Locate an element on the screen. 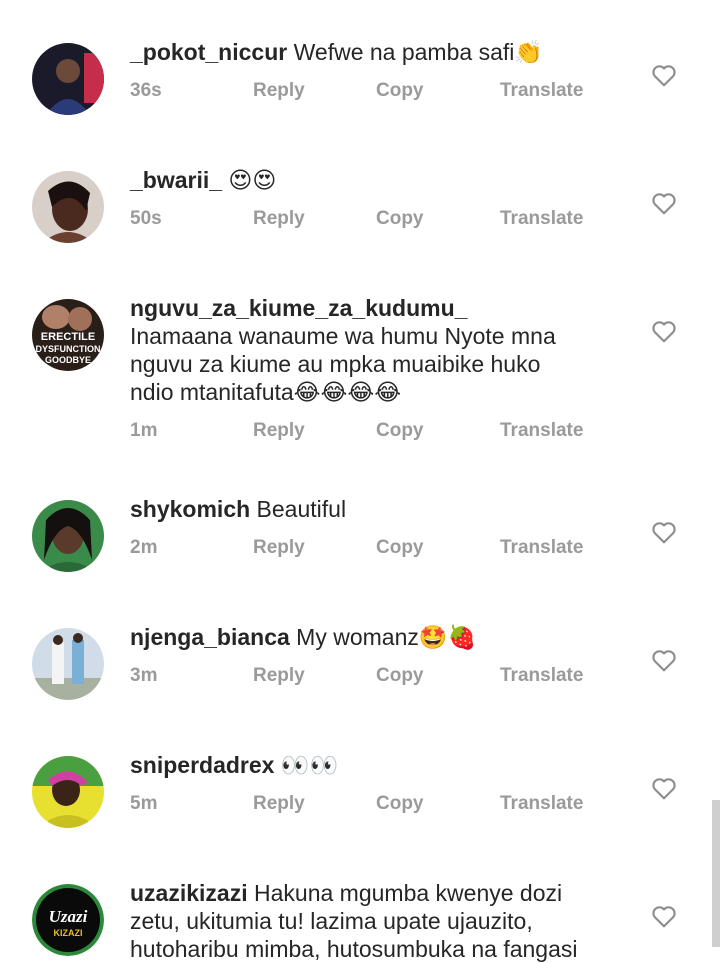 The image size is (720, 963). comment-time: 36s is located at coordinates (146, 90).